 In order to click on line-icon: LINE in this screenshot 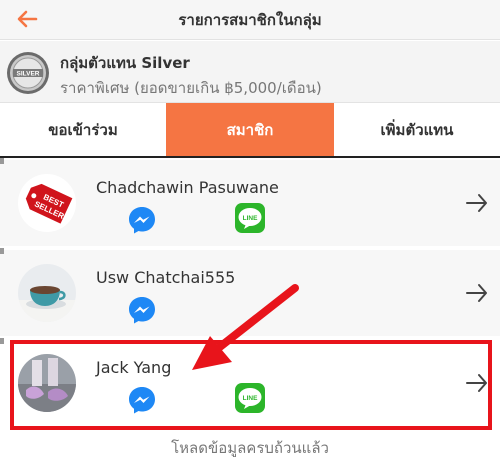, I will do `click(250, 218)`.